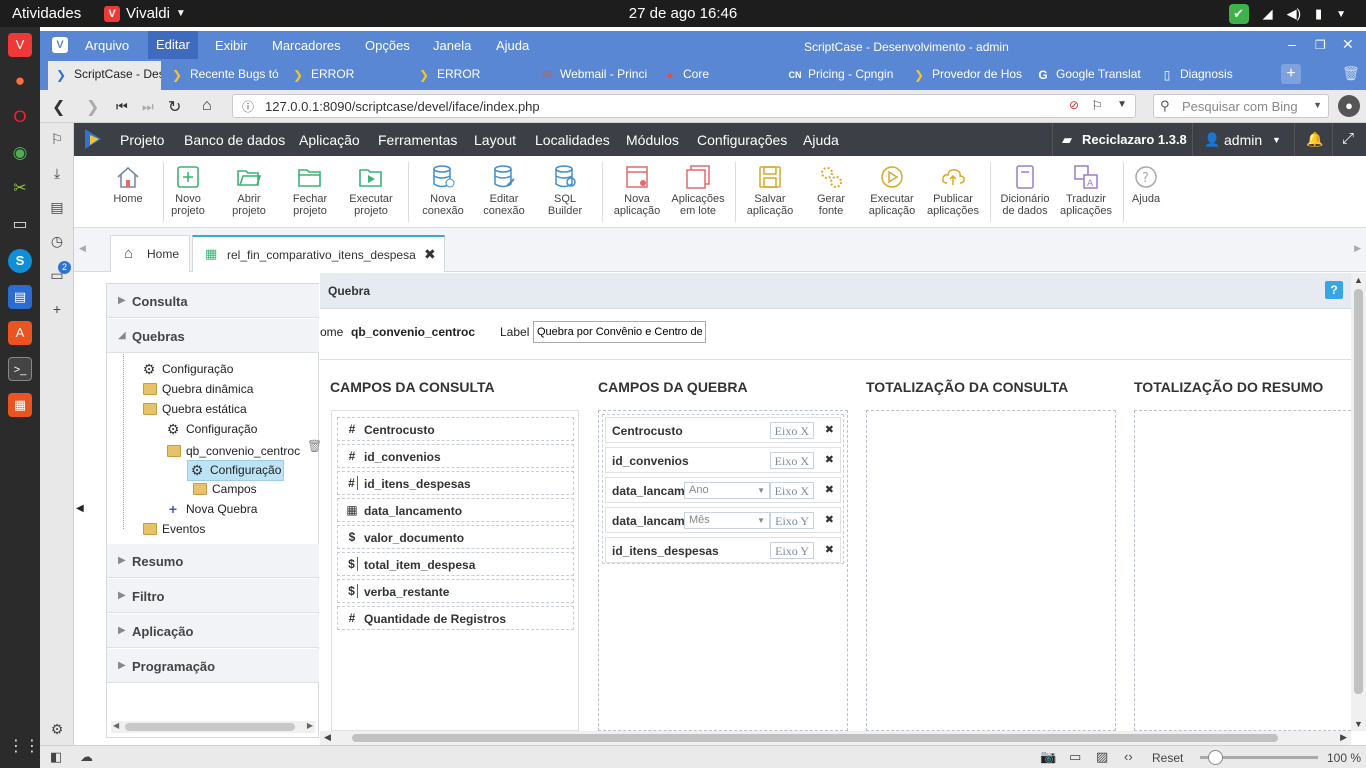  Describe the element at coordinates (213, 727) in the screenshot. I see `tree-hscrollbar: ◀ ▶` at that location.